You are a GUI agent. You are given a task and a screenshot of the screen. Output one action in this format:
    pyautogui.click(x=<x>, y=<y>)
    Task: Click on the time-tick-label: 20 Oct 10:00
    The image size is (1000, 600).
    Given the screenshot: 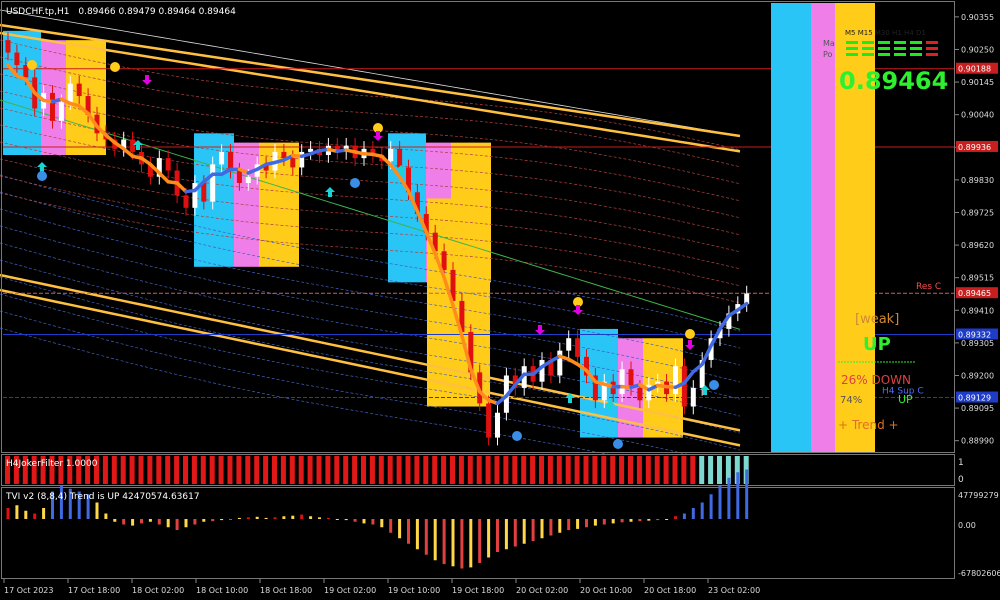 What is the action you would take?
    pyautogui.click(x=606, y=590)
    